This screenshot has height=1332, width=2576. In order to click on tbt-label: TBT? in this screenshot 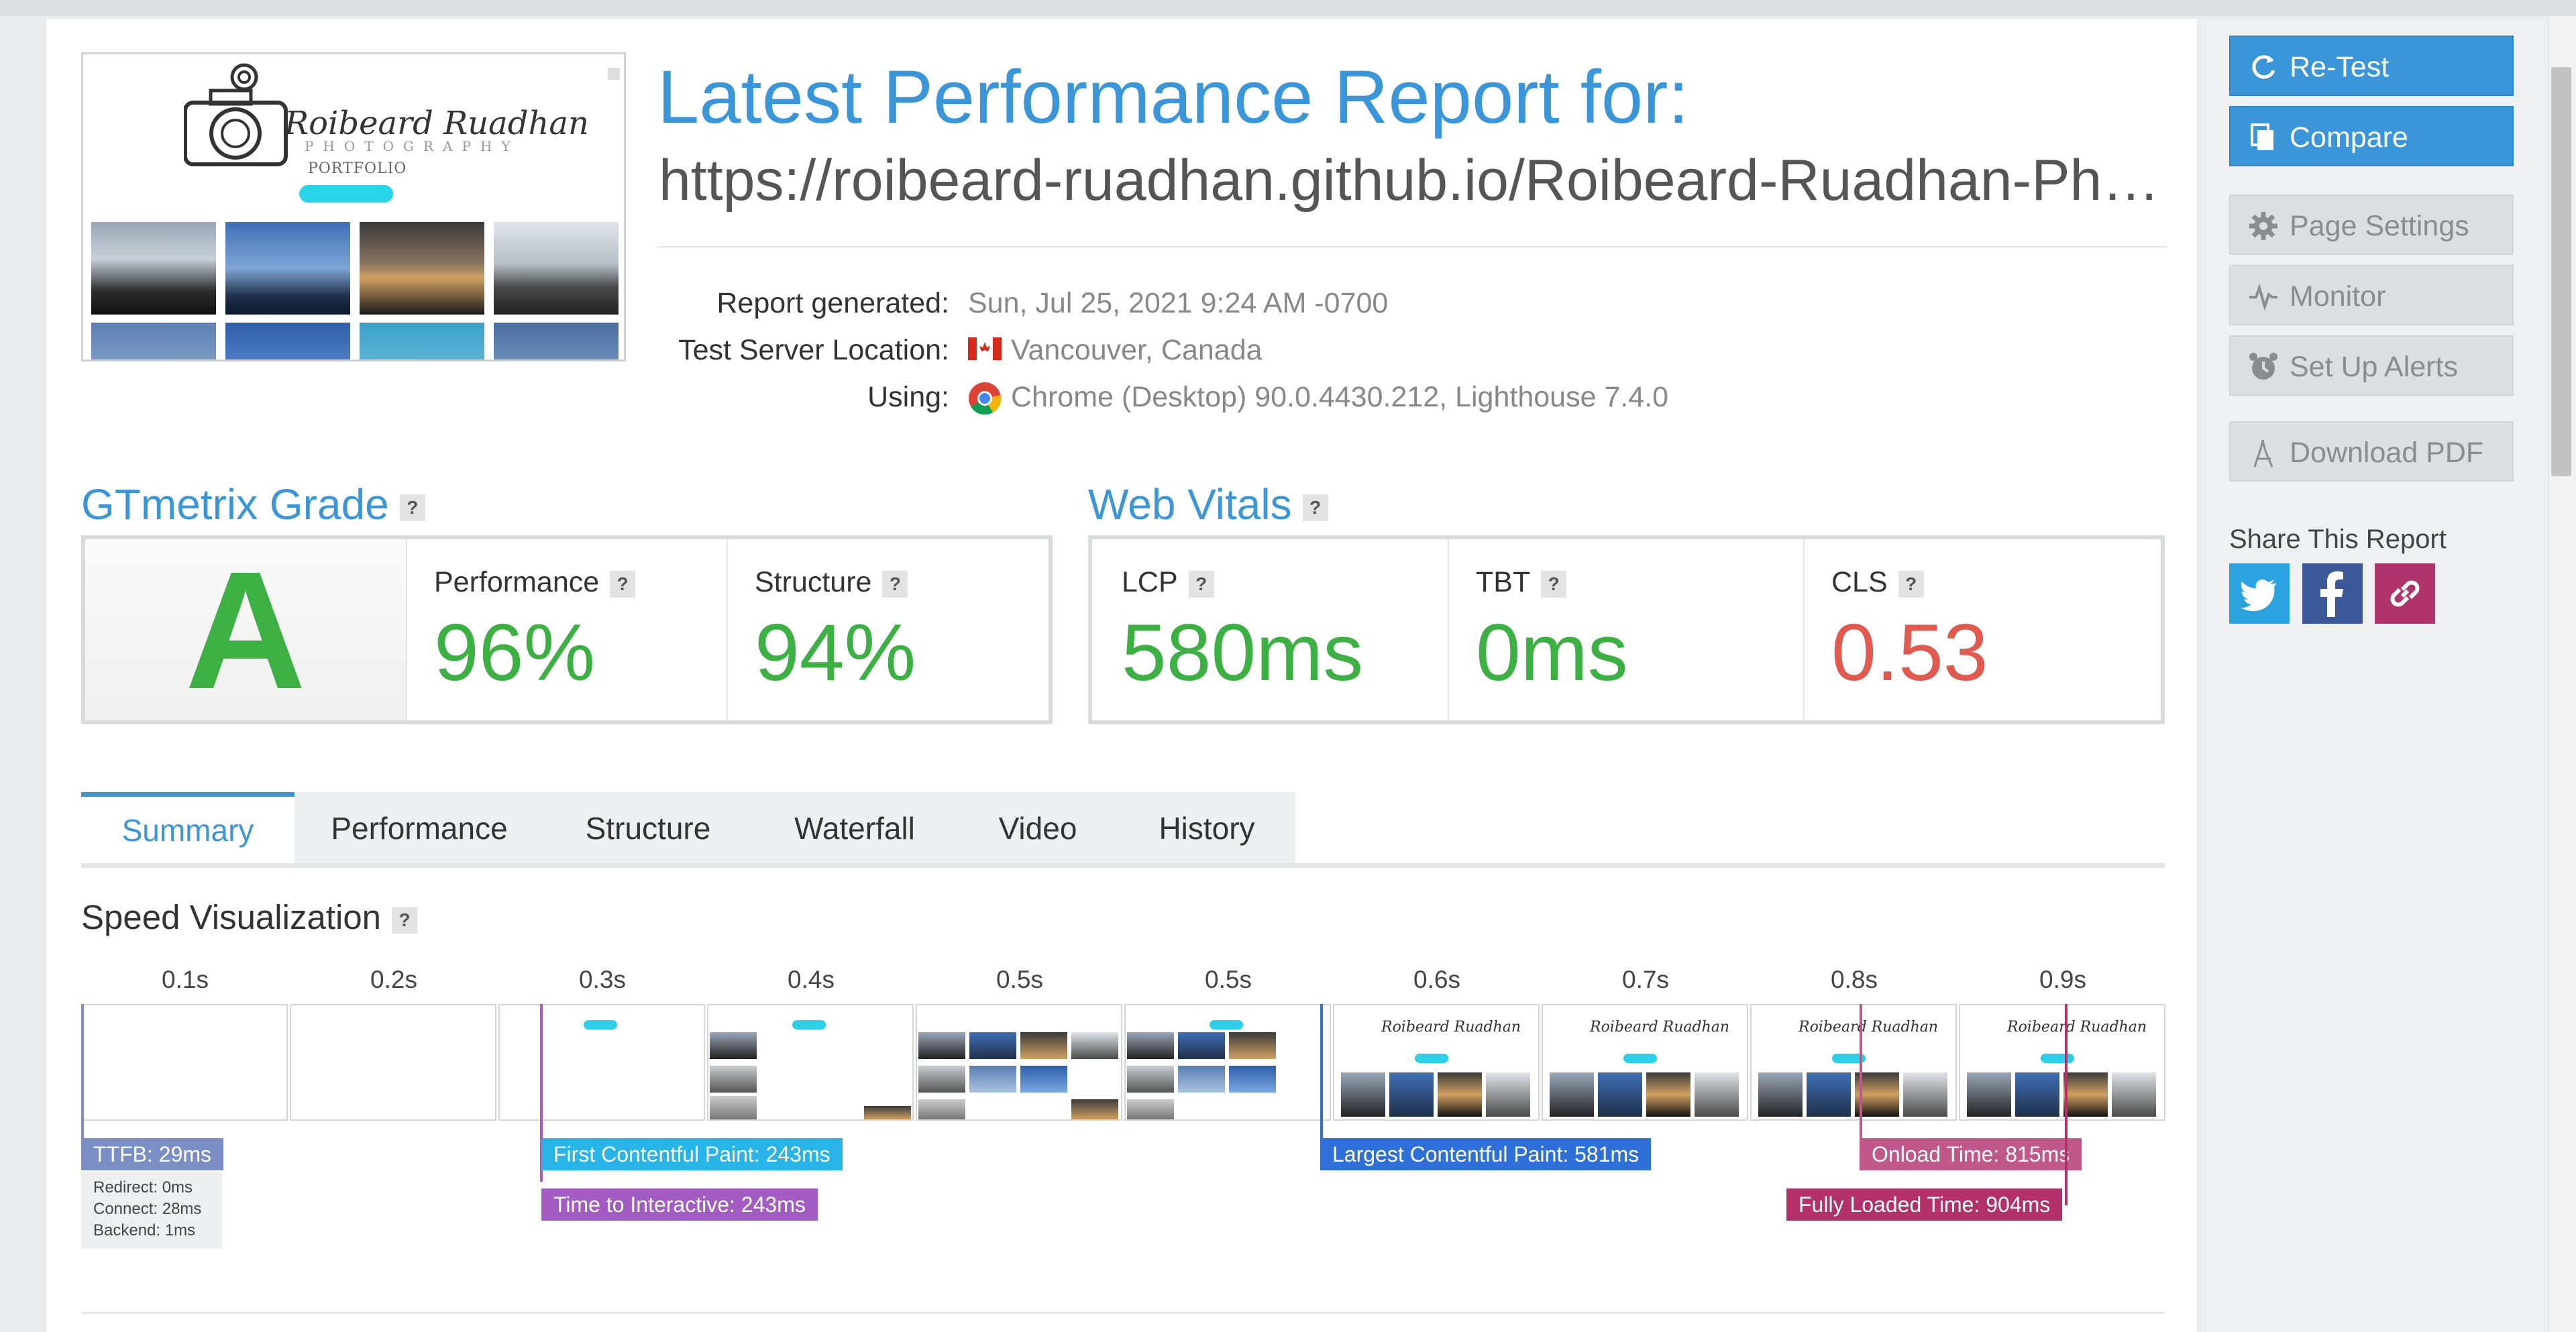, I will do `click(1521, 582)`.